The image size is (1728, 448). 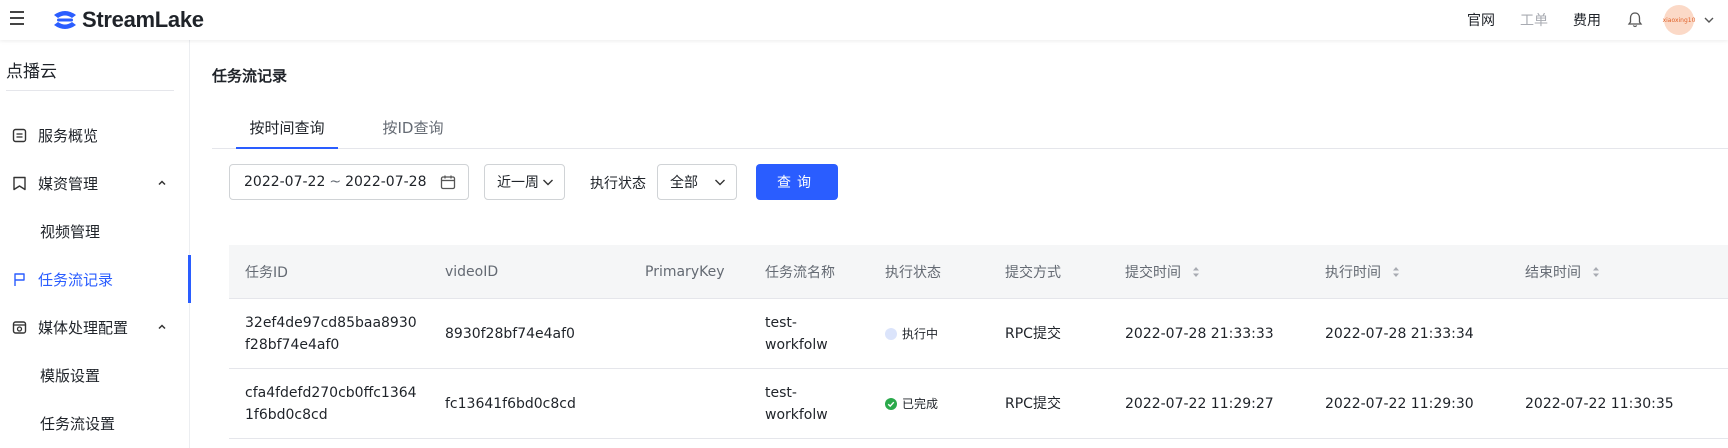 I want to click on sidebar-item-label: 模版设置, so click(x=70, y=375).